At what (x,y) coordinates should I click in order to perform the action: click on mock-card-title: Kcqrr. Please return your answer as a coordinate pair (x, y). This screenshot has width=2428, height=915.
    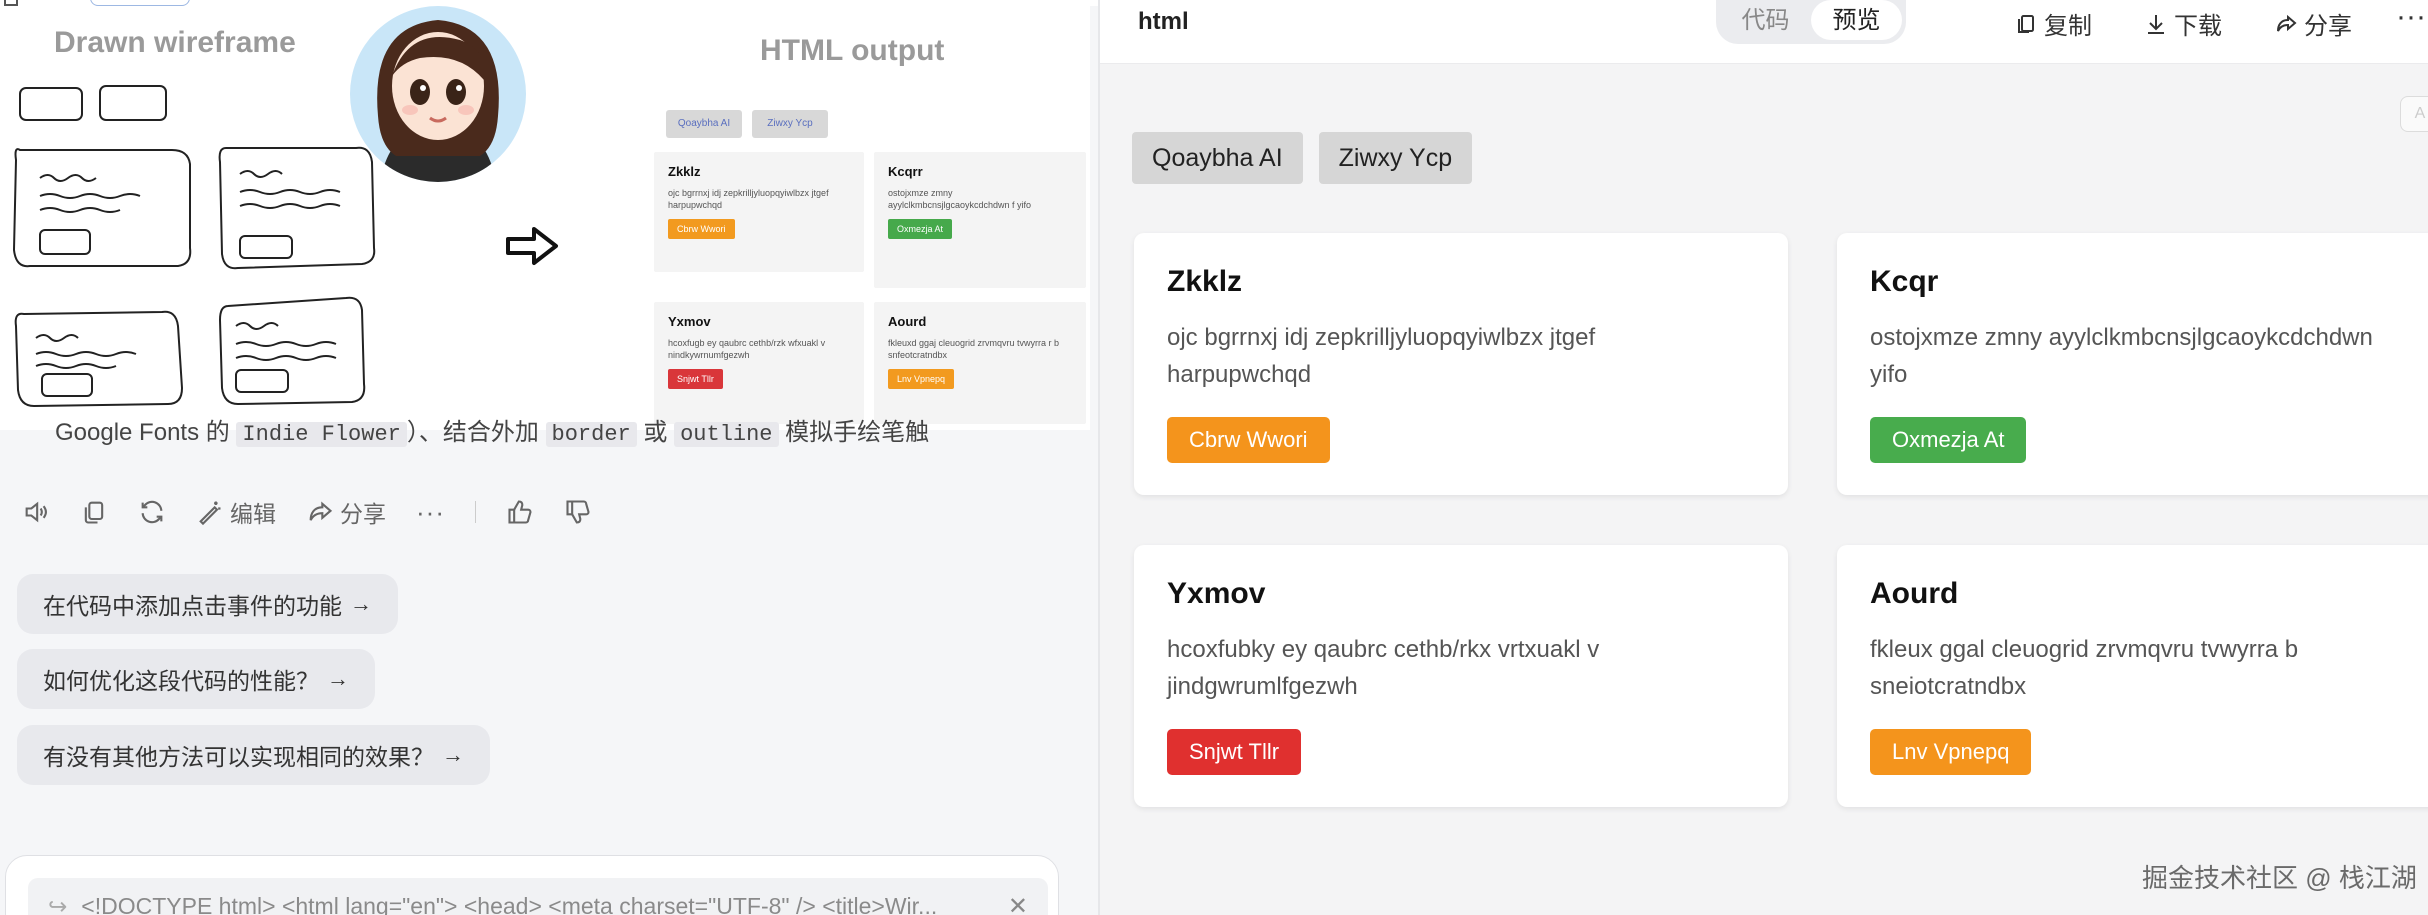
    Looking at the image, I should click on (905, 171).